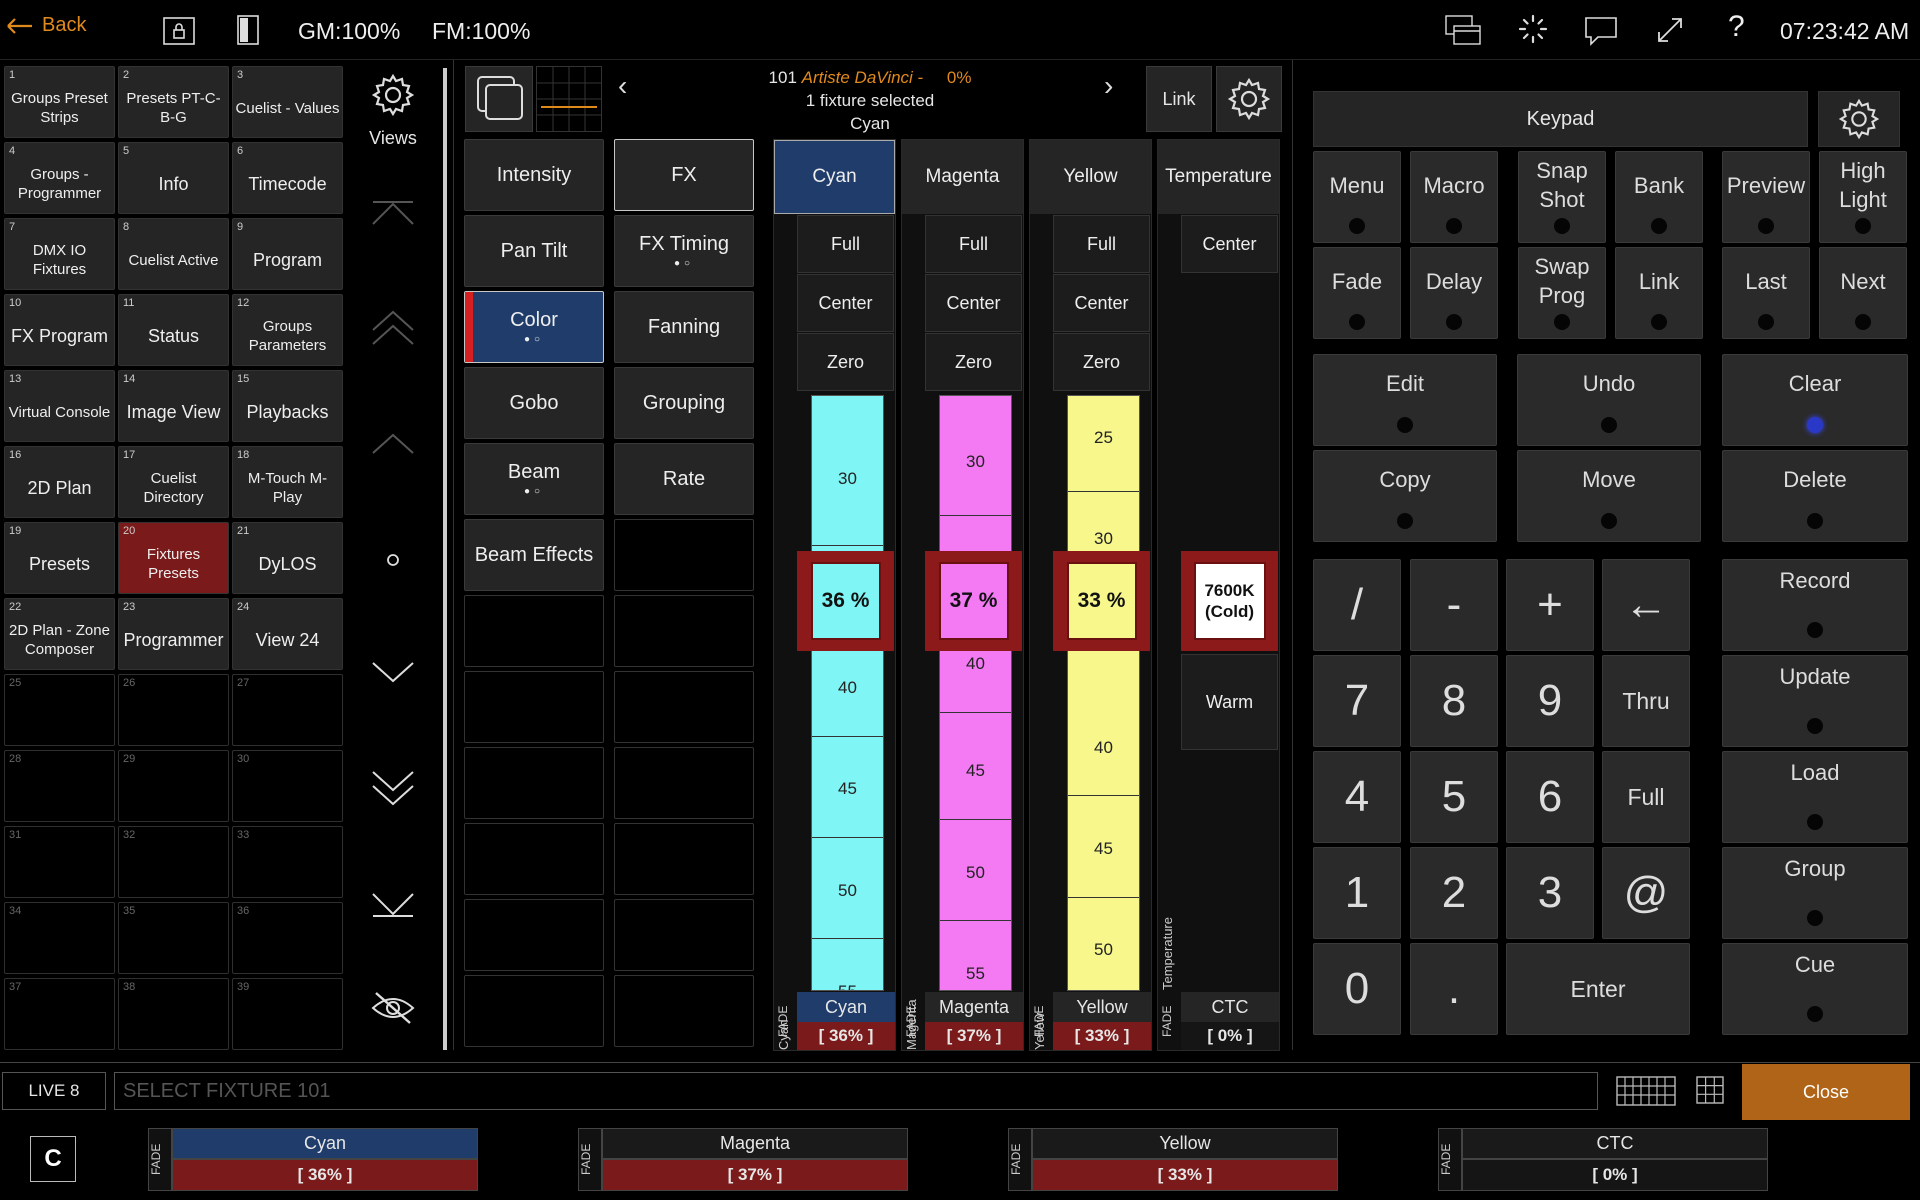 The width and height of the screenshot is (1920, 1200). Describe the element at coordinates (1736, 27) in the screenshot. I see `help-icon: ?` at that location.